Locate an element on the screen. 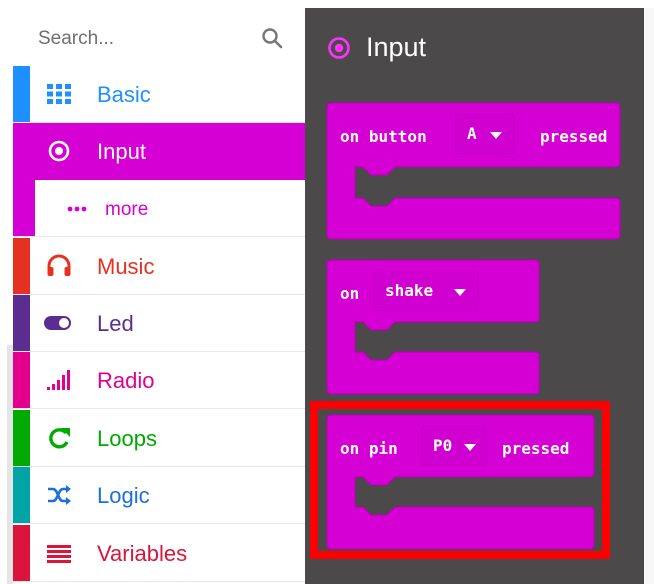 The width and height of the screenshot is (654, 584). on-button-pressed-block: on button A pressed is located at coordinates (473, 171).